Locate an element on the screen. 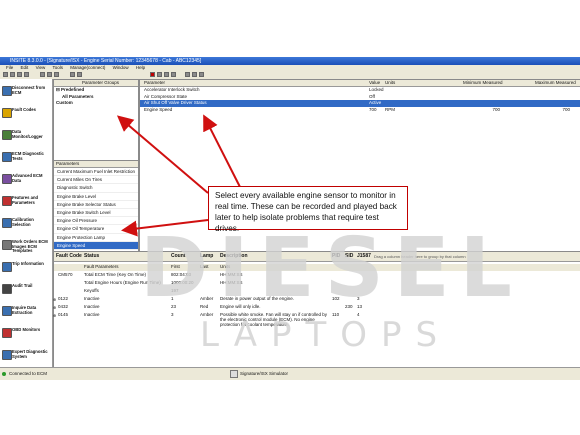  arrow-to-monitor-grid is located at coordinates (222, 151).